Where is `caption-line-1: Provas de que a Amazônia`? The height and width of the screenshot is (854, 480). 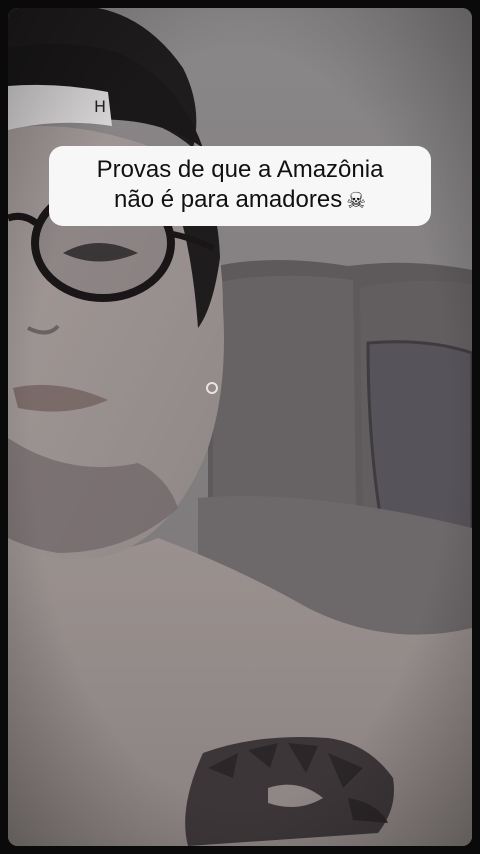
caption-line-1: Provas de que a Amazônia is located at coordinates (240, 169).